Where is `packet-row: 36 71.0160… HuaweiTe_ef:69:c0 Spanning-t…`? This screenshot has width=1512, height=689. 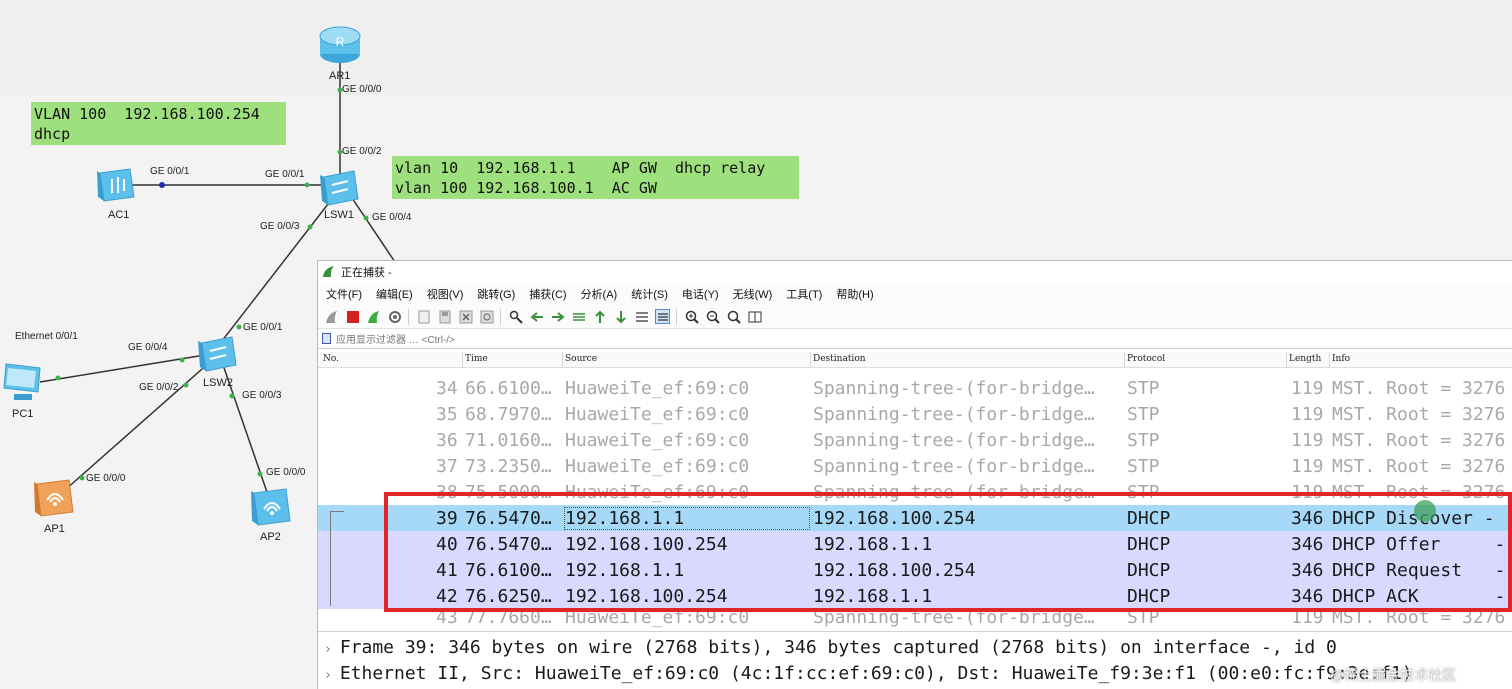 packet-row: 36 71.0160… HuaweiTe_ef:69:c0 Spanning-t… is located at coordinates (915, 440).